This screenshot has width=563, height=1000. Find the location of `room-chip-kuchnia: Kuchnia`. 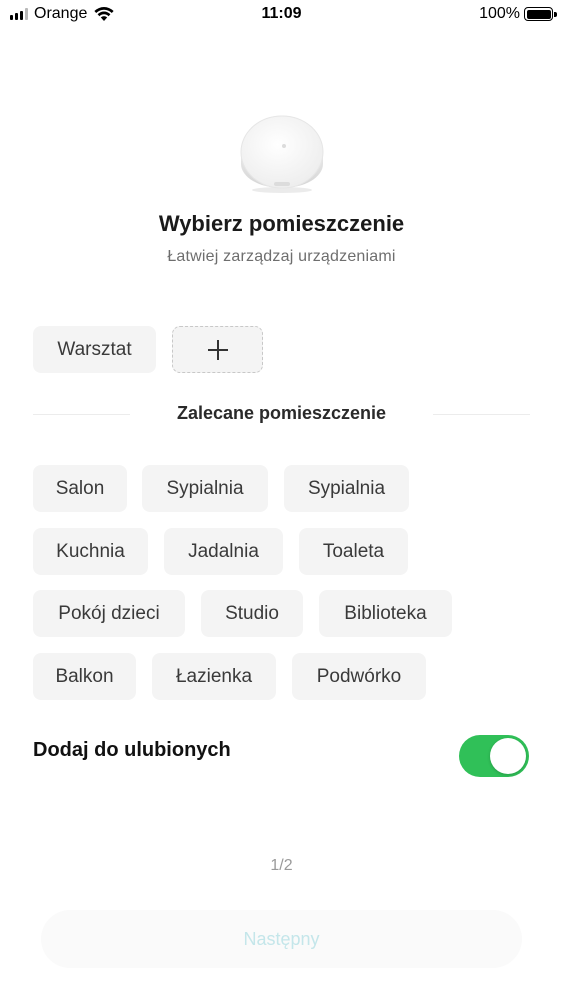

room-chip-kuchnia: Kuchnia is located at coordinates (90, 551).